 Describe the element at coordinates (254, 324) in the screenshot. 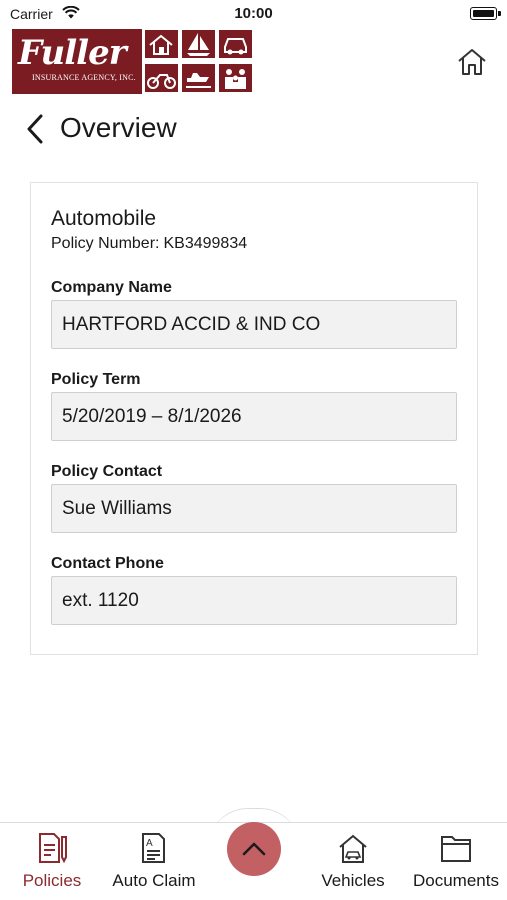

I see `company-name-field: HARTFORD ACCID & IND CO` at that location.